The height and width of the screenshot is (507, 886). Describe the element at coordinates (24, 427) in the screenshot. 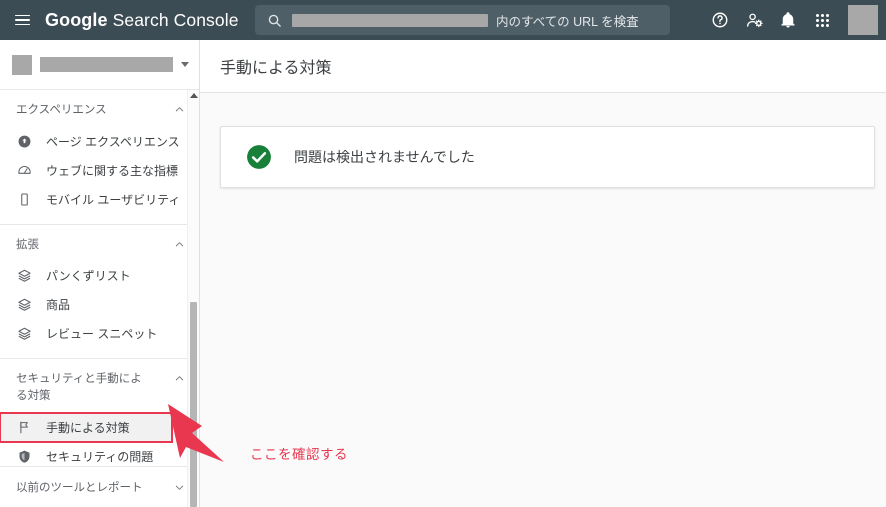

I see `flag-icon` at that location.